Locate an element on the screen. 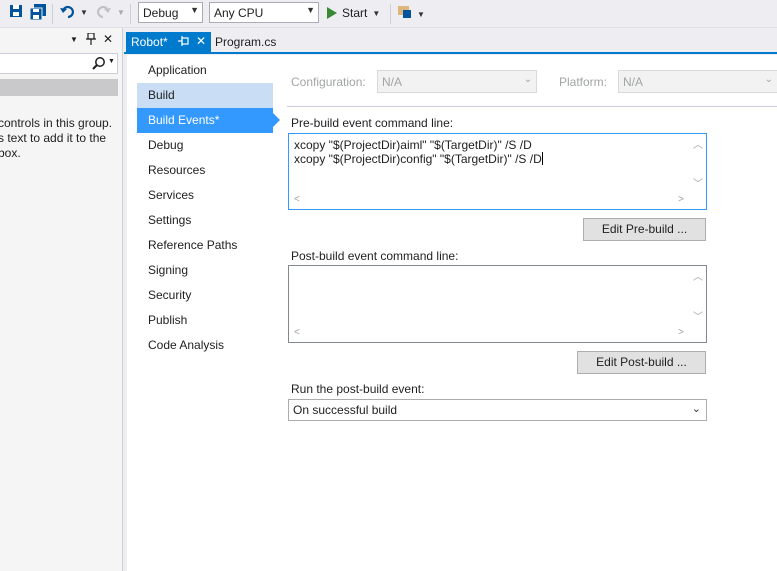 This screenshot has height=571, width=777. toolbox-group-header is located at coordinates (59, 87).